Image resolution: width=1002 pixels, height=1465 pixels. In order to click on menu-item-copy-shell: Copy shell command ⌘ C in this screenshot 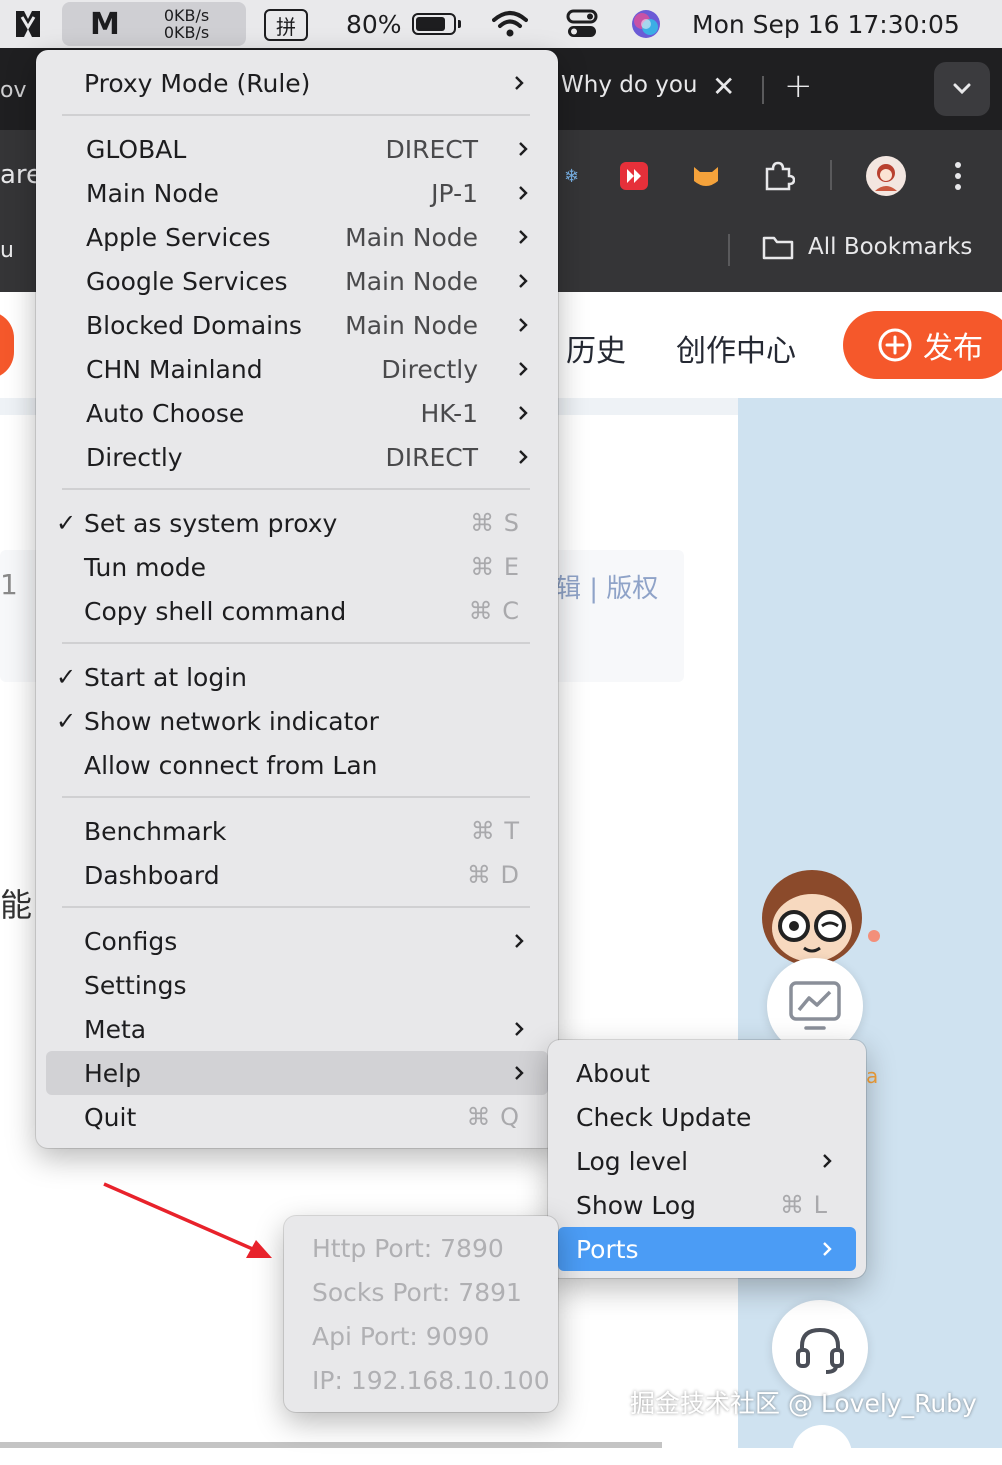, I will do `click(297, 611)`.